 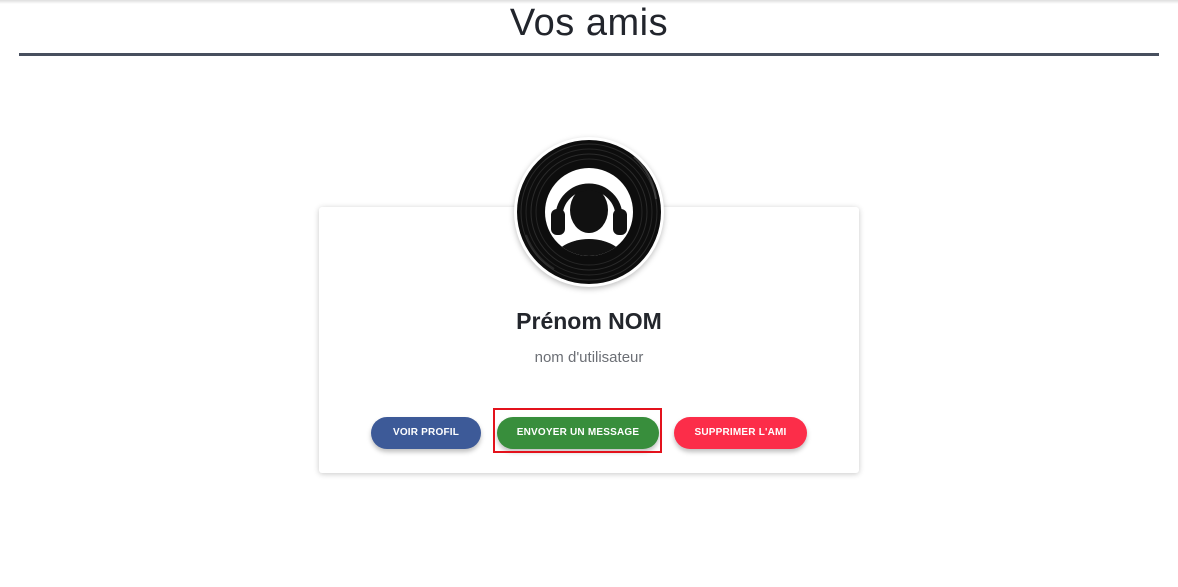 What do you see at coordinates (426, 433) in the screenshot?
I see `view-profile-button: VOIR PROFIL` at bounding box center [426, 433].